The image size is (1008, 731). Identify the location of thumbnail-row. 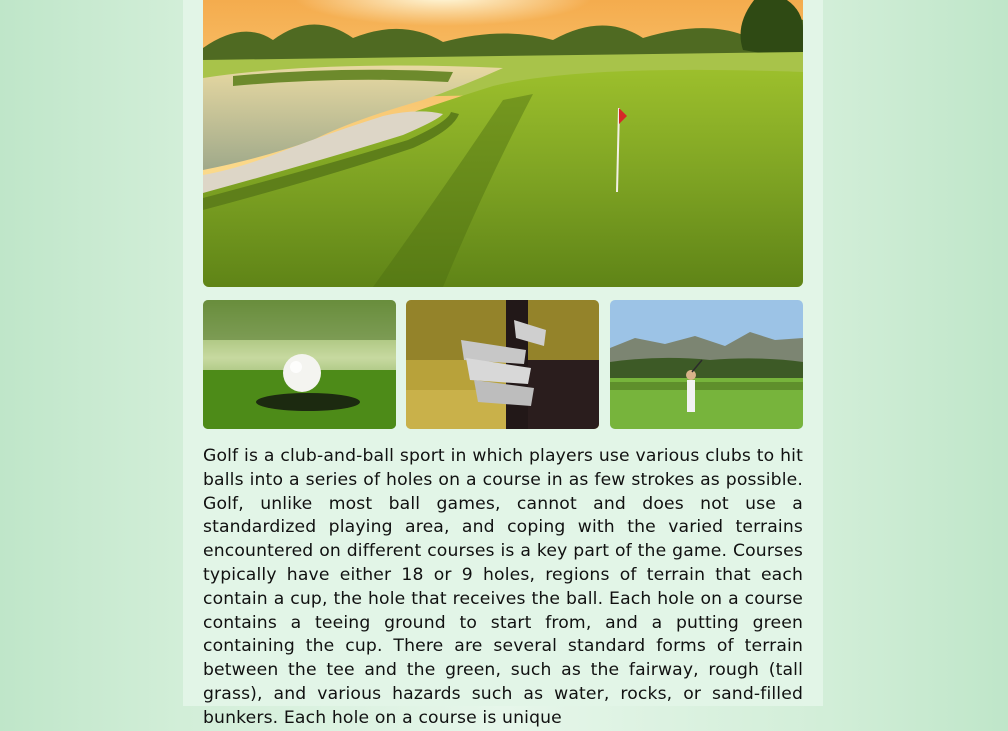
(503, 364).